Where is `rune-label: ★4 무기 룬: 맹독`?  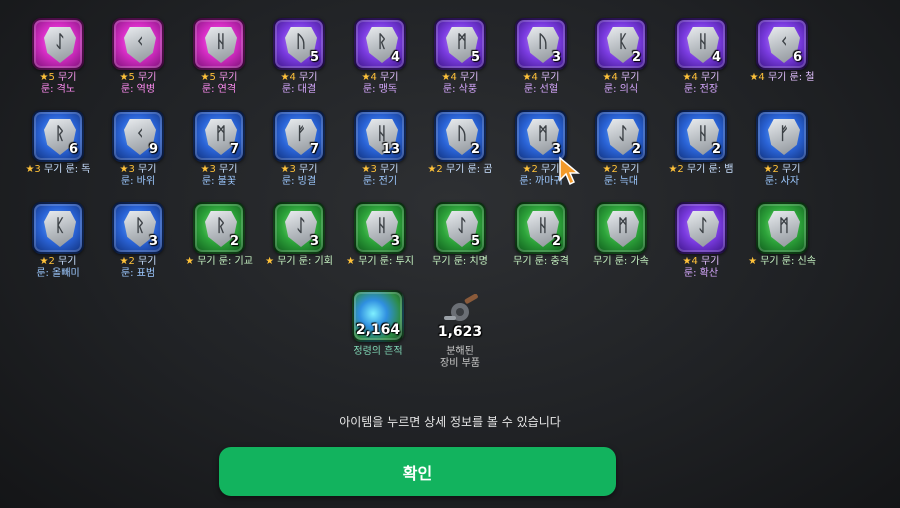 rune-label: ★4 무기 룬: 맹독 is located at coordinates (380, 84).